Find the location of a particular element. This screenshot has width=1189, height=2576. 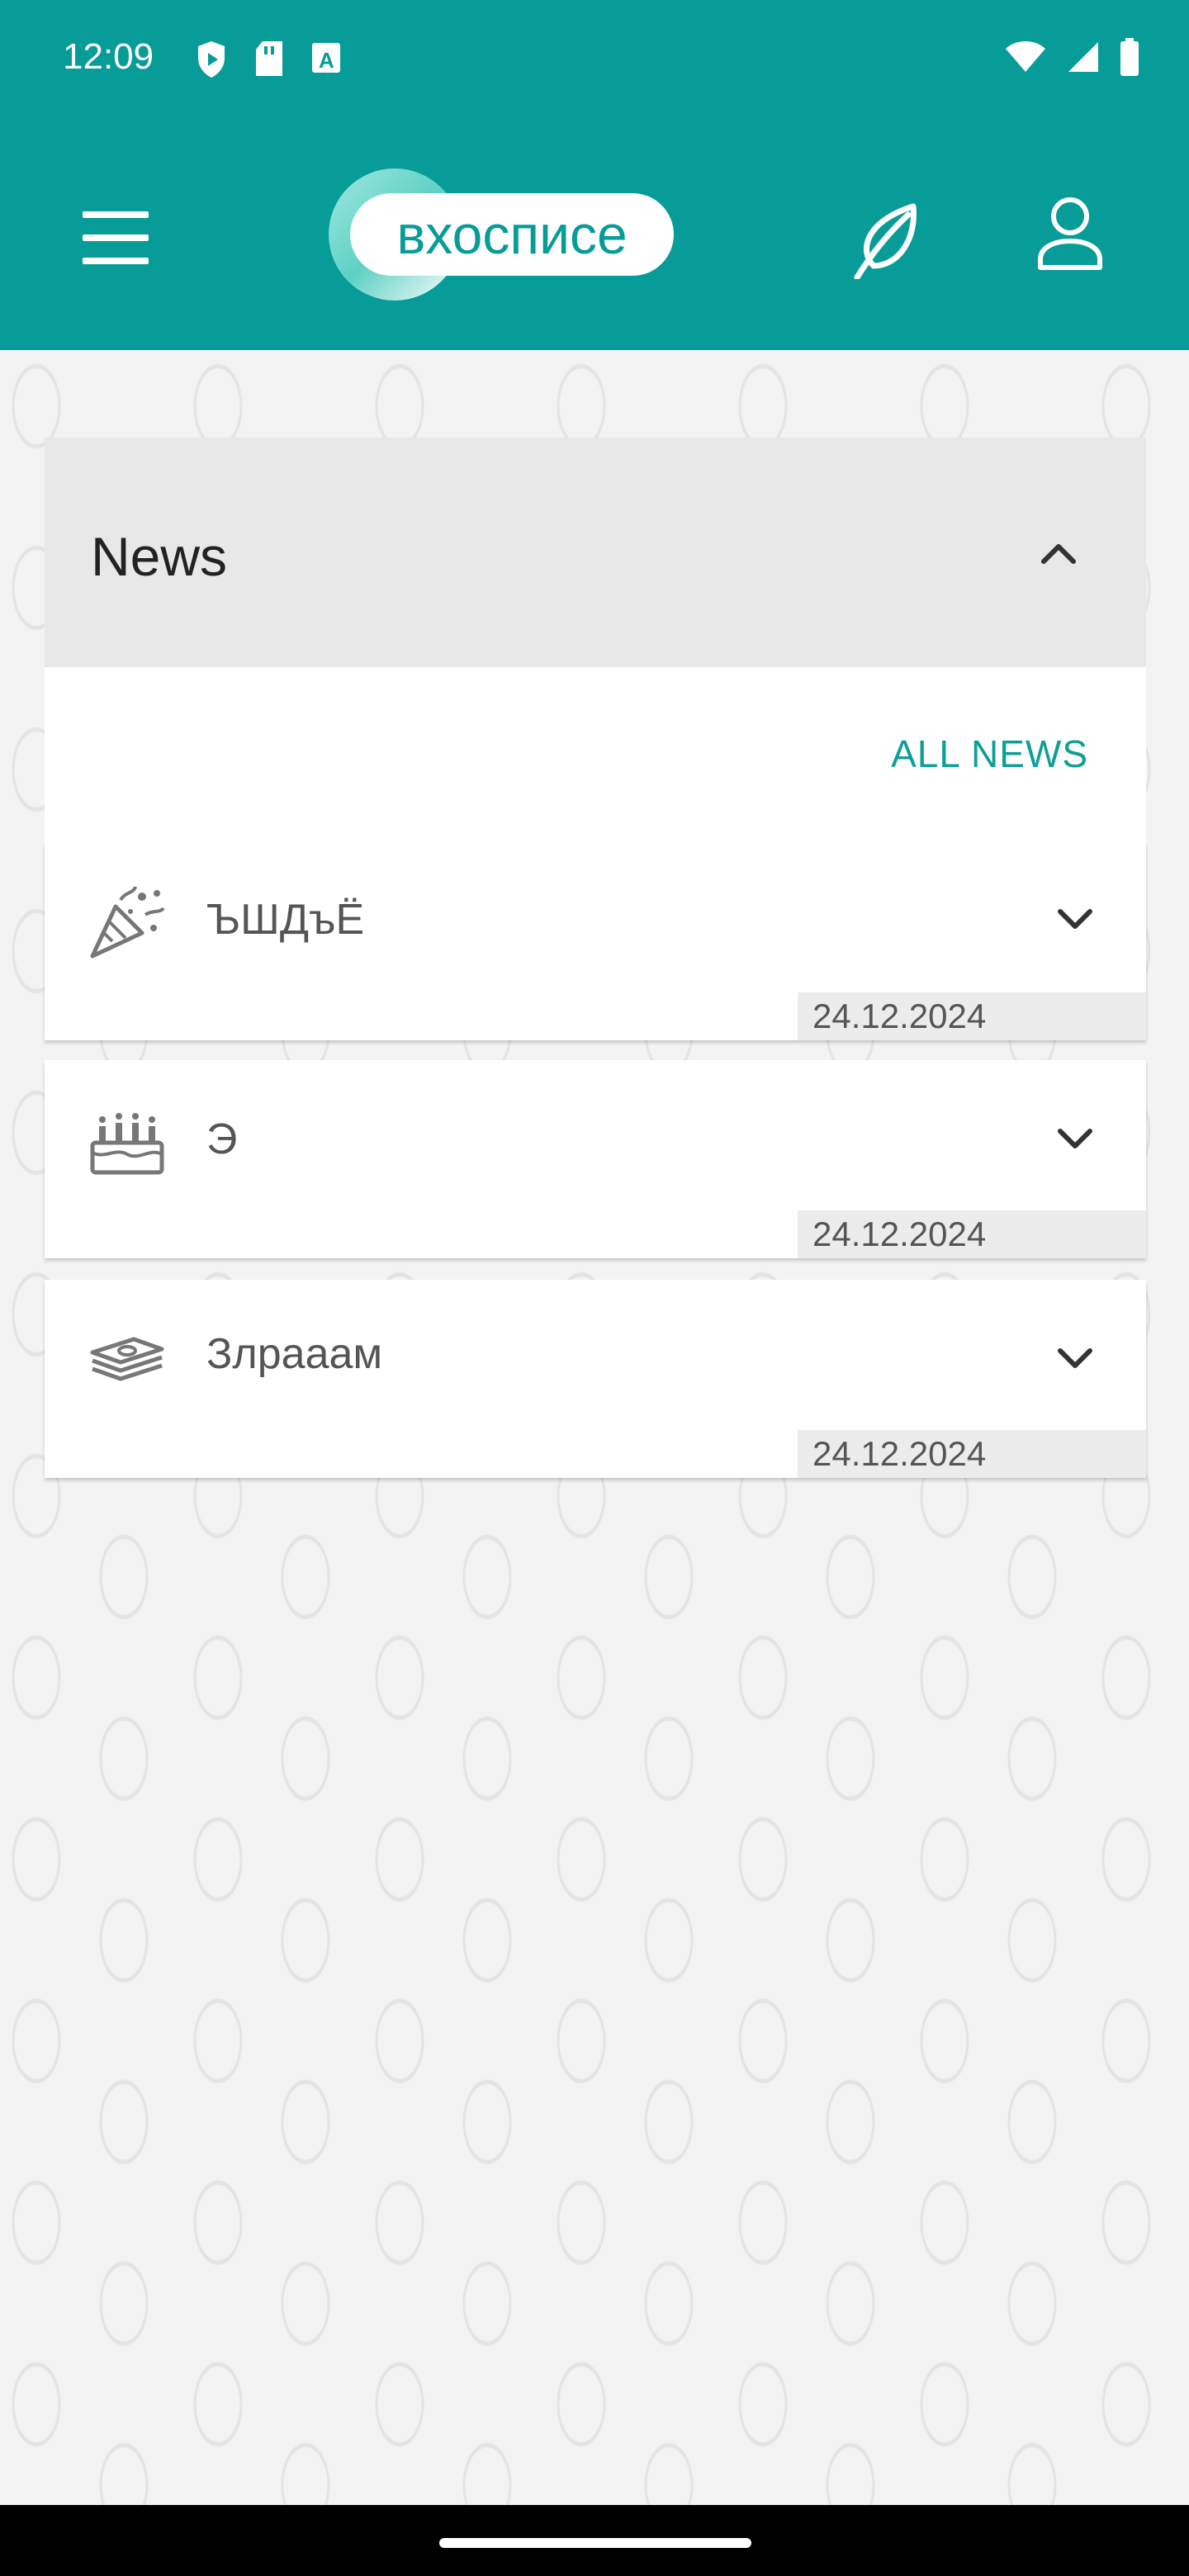

logo-pill: вхосписе is located at coordinates (512, 234).